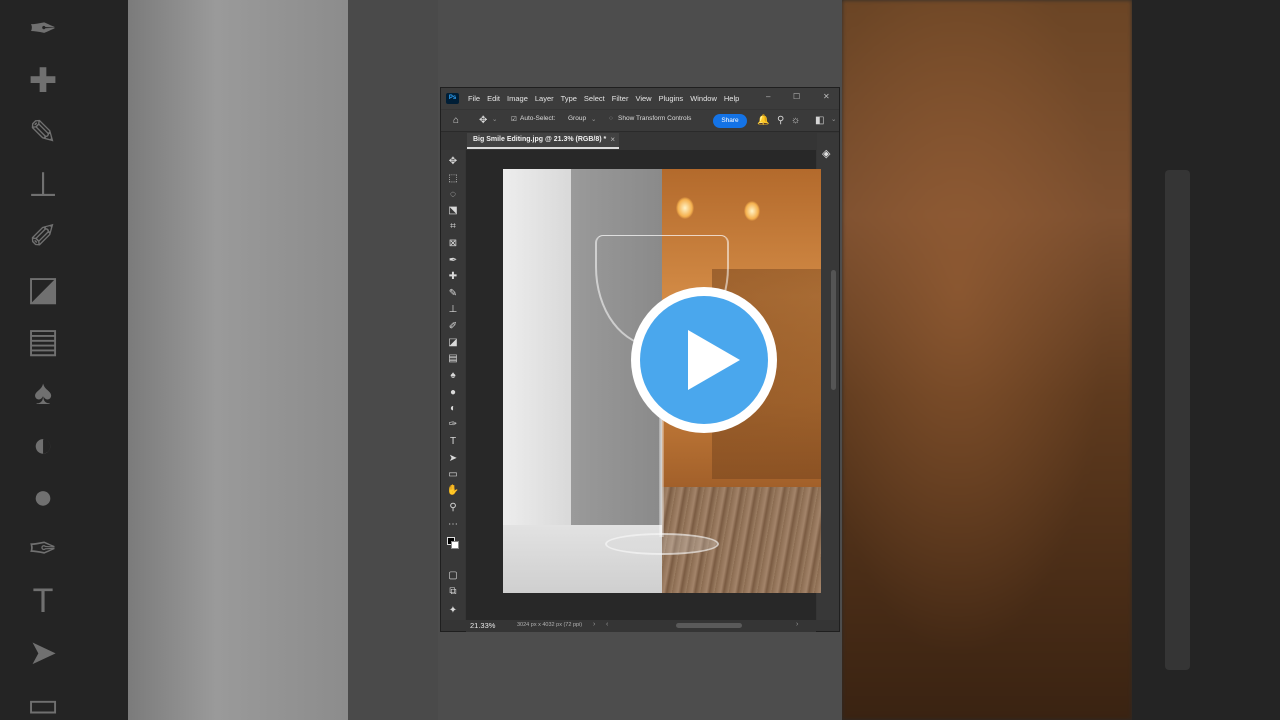  What do you see at coordinates (517, 98) in the screenshot?
I see `menu-image: Image` at bounding box center [517, 98].